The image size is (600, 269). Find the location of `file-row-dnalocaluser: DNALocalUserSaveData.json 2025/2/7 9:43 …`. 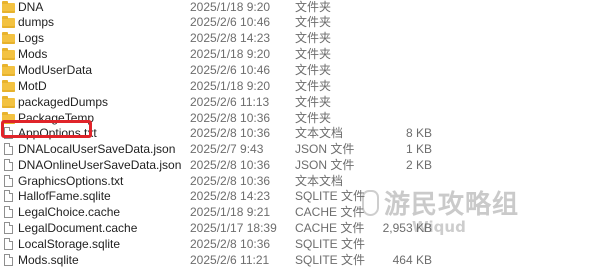

file-row-dnalocaluser: DNALocalUserSaveData.json 2025/2/7 9:43 … is located at coordinates (300, 149).